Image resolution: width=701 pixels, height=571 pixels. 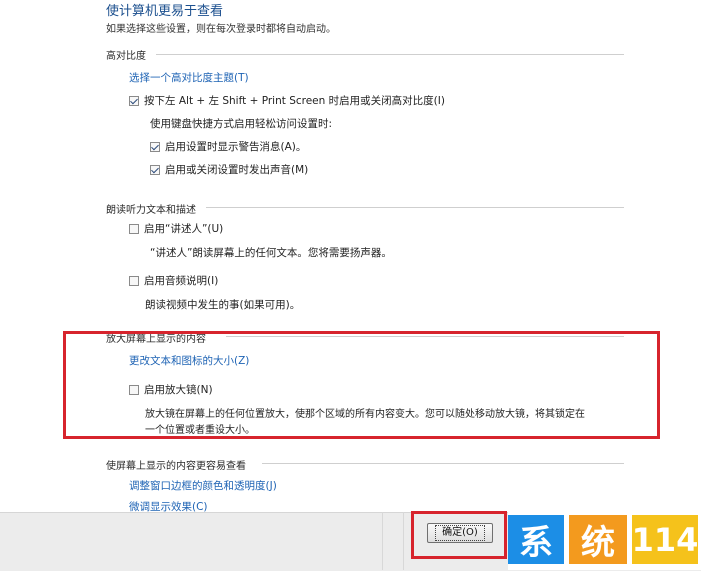 What do you see at coordinates (241, 124) in the screenshot?
I see `keyboard-shortcut-note: 使用键盘快捷方式启用轻松访问设置时:` at bounding box center [241, 124].